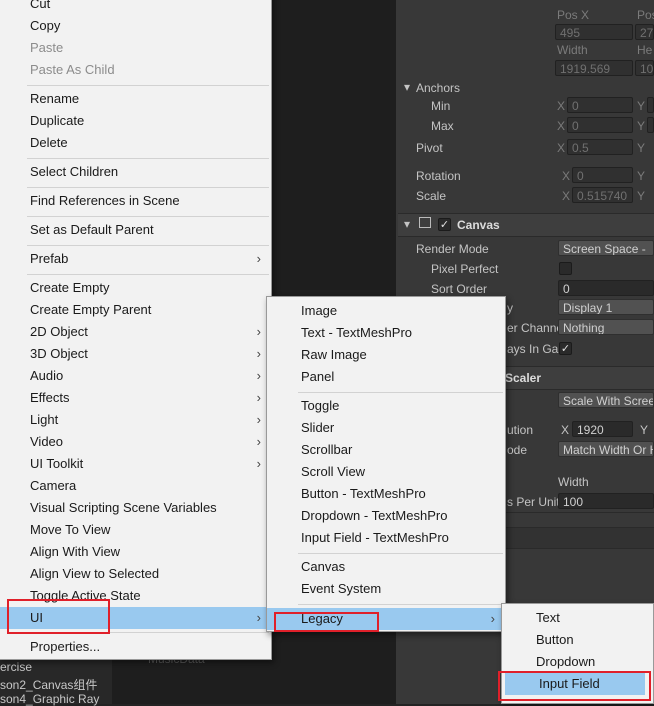 The height and width of the screenshot is (706, 654). Describe the element at coordinates (602, 429) in the screenshot. I see `reference-resolution-x-field: 1920` at that location.